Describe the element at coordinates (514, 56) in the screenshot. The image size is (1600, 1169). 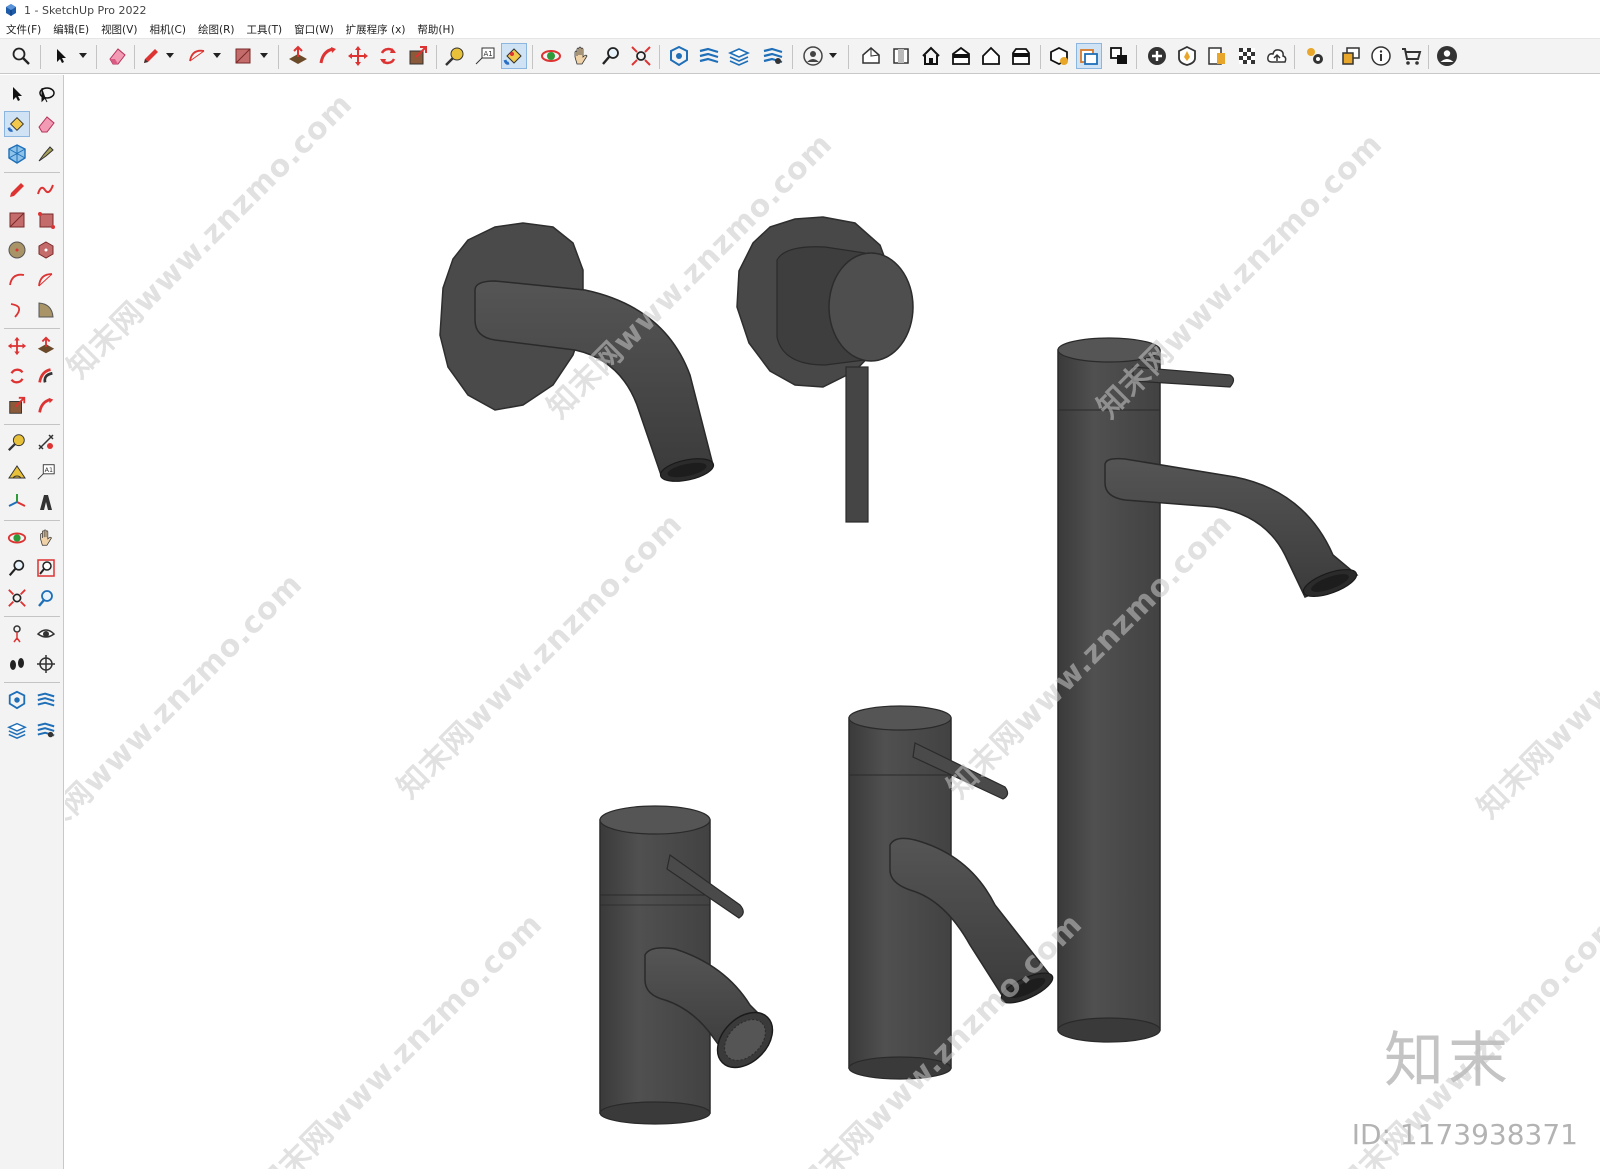
I see `paint-bucket-icon` at that location.